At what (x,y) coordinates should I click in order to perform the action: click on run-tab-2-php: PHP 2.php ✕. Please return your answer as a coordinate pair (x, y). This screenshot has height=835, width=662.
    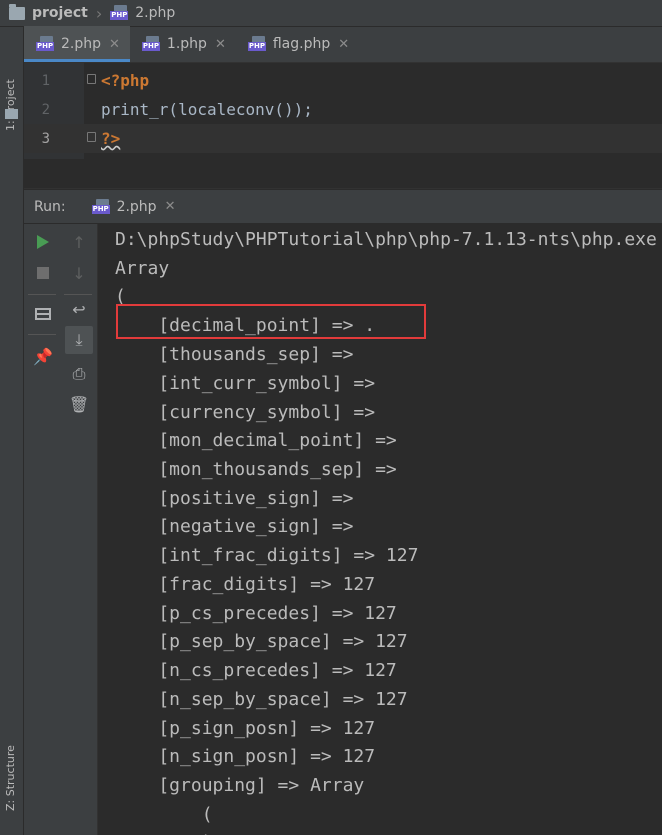
    Looking at the image, I should click on (134, 207).